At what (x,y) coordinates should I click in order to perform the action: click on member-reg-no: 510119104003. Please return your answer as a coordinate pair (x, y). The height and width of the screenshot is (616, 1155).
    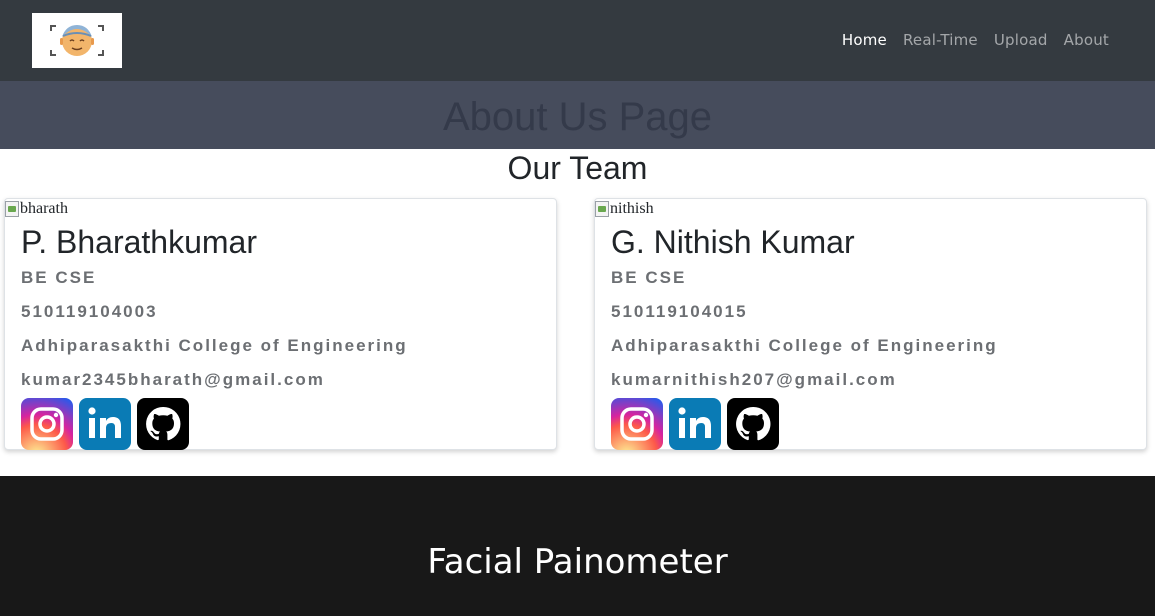
    Looking at the image, I should click on (89, 311).